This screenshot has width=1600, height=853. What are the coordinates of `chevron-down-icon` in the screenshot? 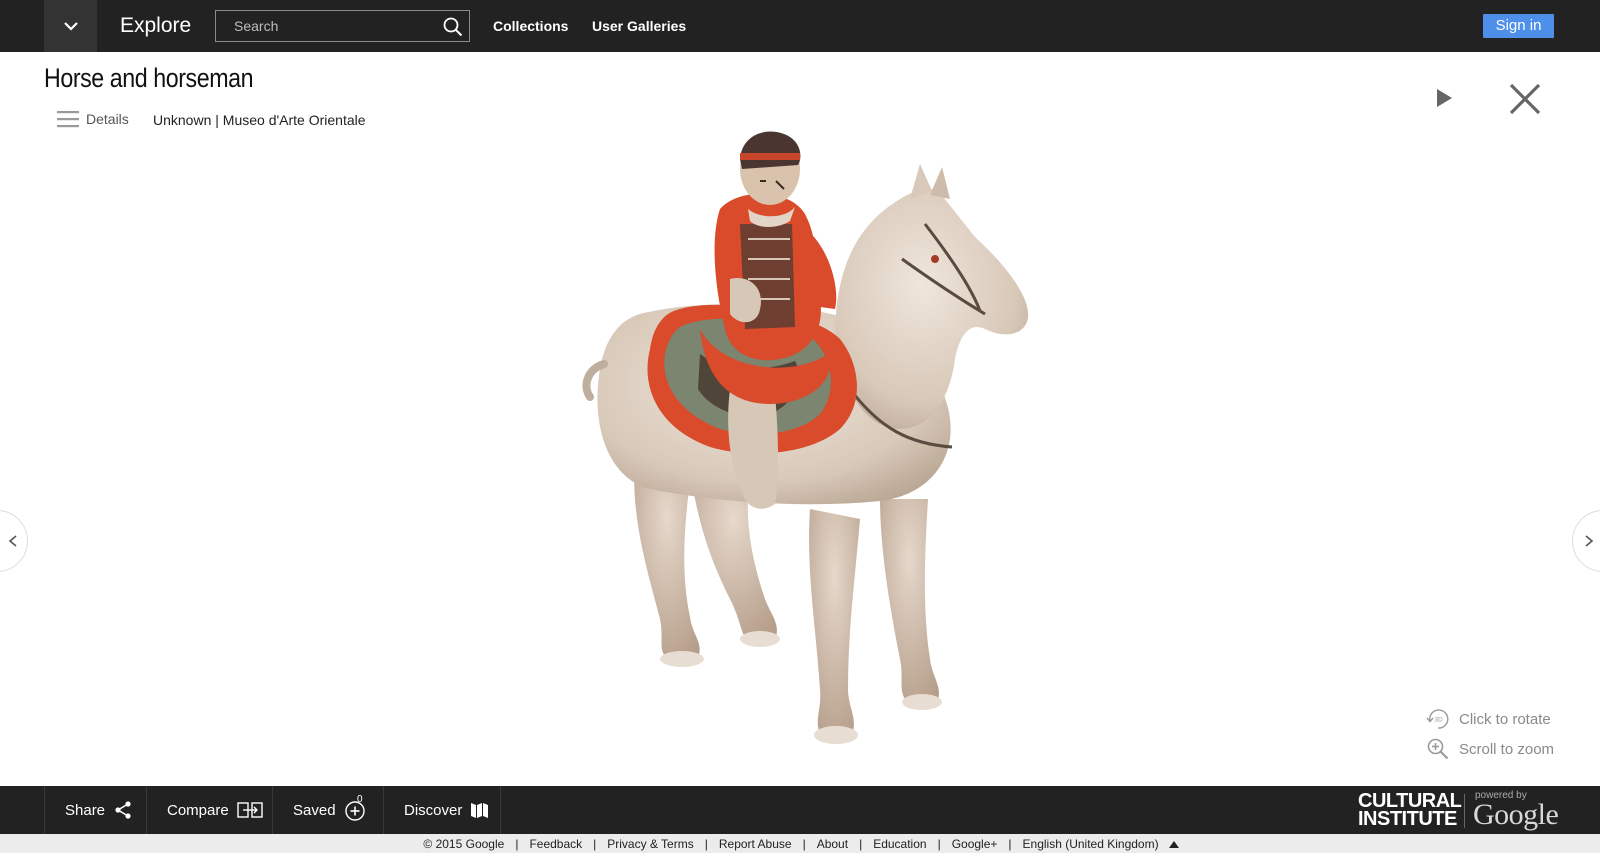 It's located at (70, 26).